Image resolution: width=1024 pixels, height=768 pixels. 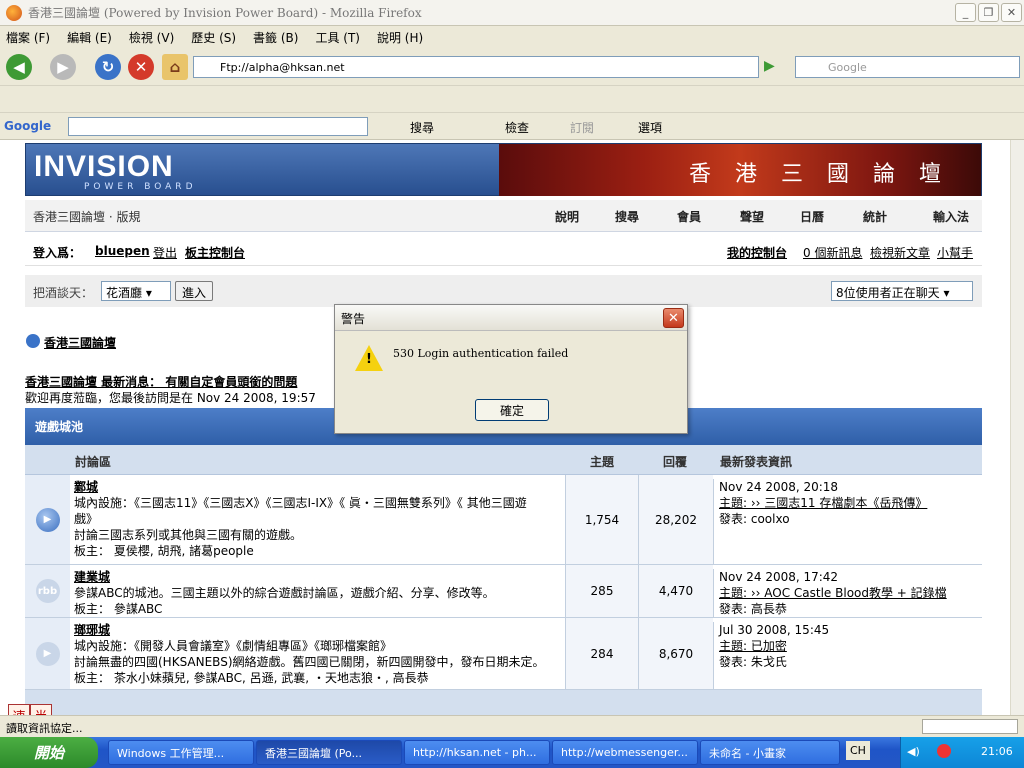 I want to click on chat-room-value: 花酒廳, so click(x=124, y=293).